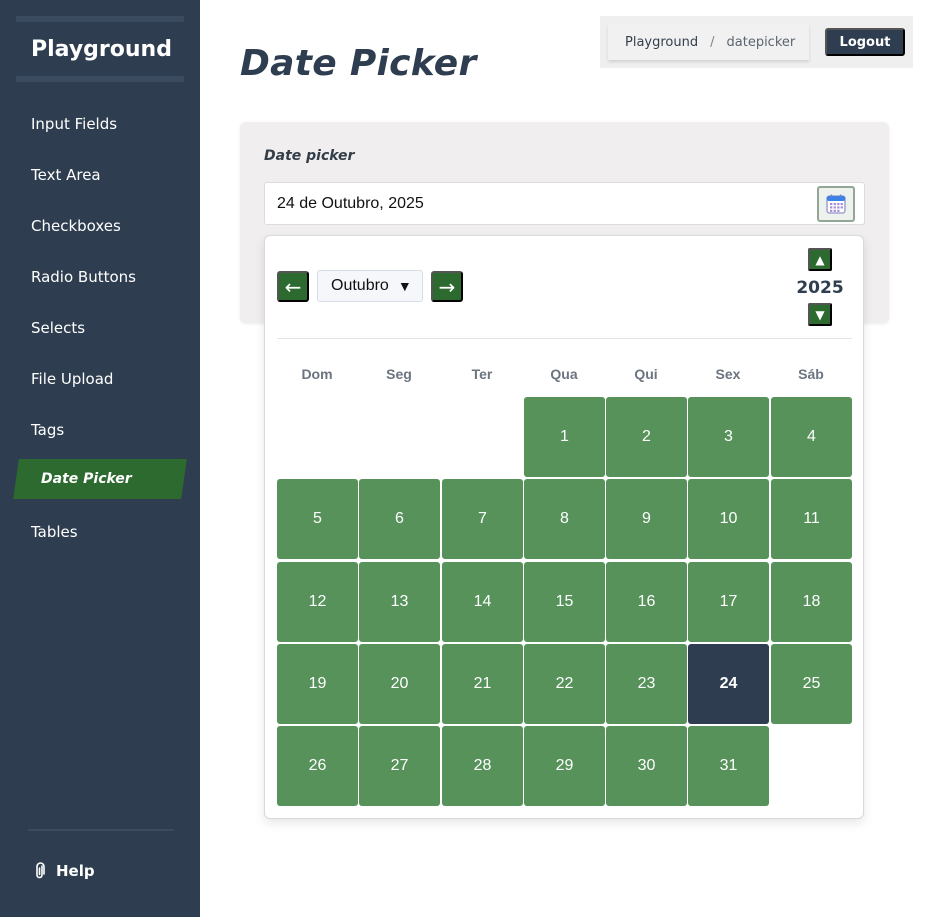  What do you see at coordinates (317, 766) in the screenshot?
I see `day-cell: 26` at bounding box center [317, 766].